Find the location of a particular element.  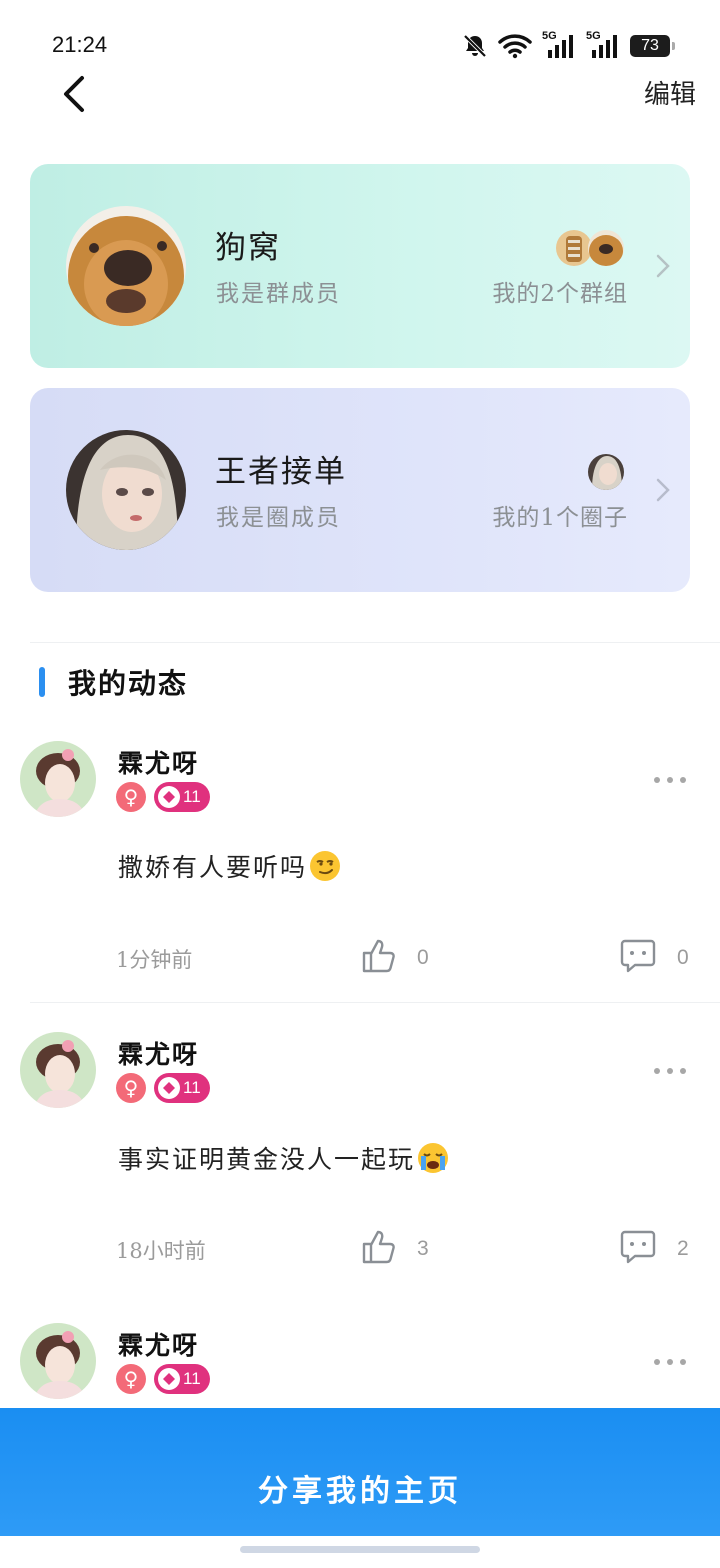

group-title: 狗窝 is located at coordinates (248, 248).